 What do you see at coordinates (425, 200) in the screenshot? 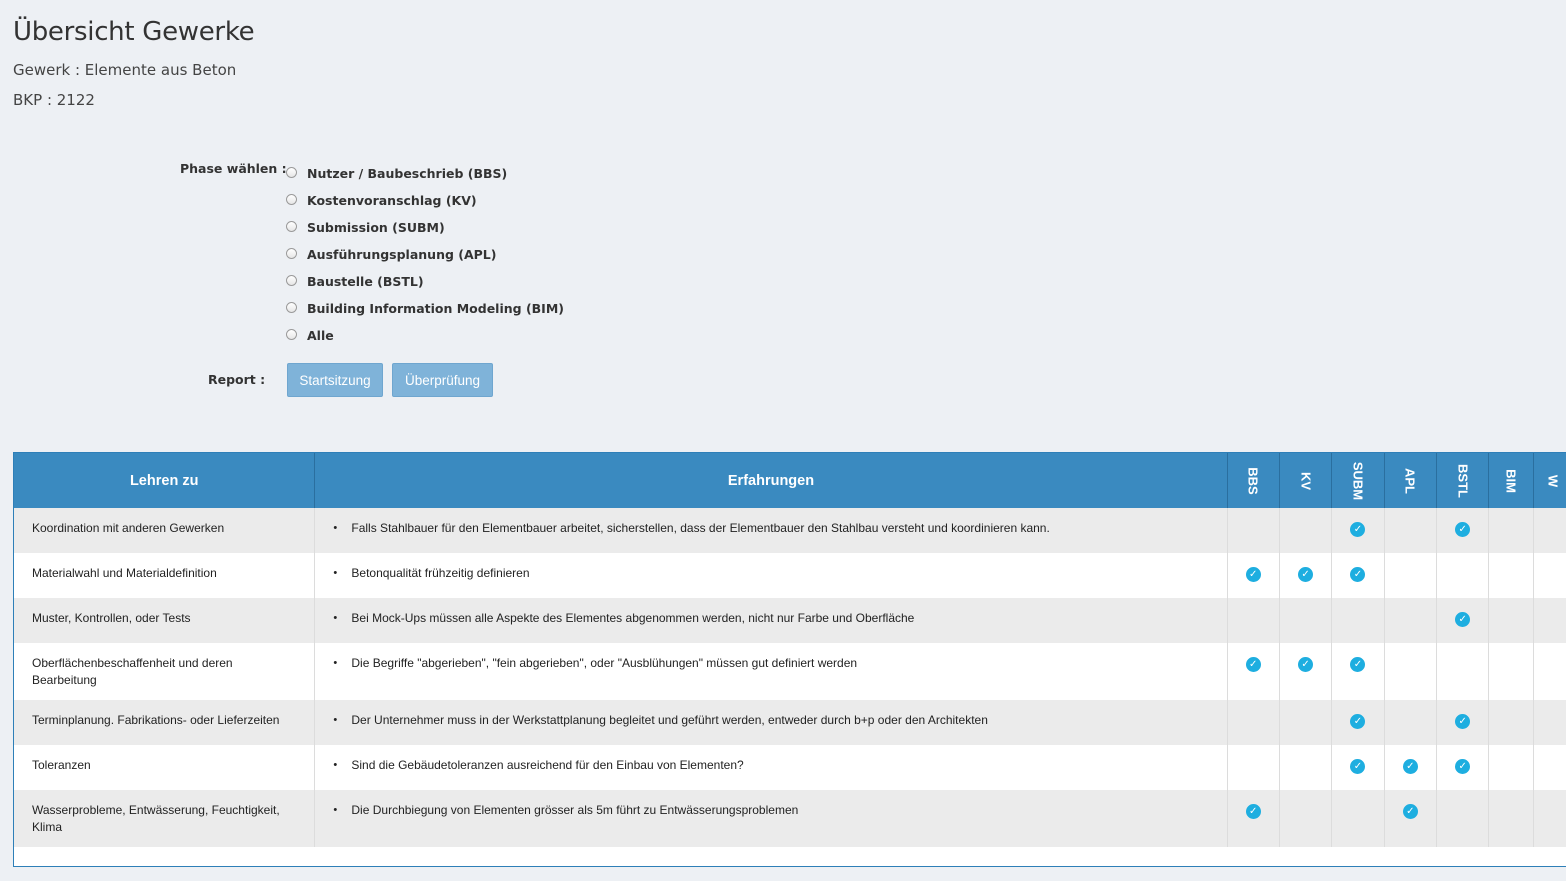
I see `phase-option: Kostenvoranschlag (KV)` at bounding box center [425, 200].